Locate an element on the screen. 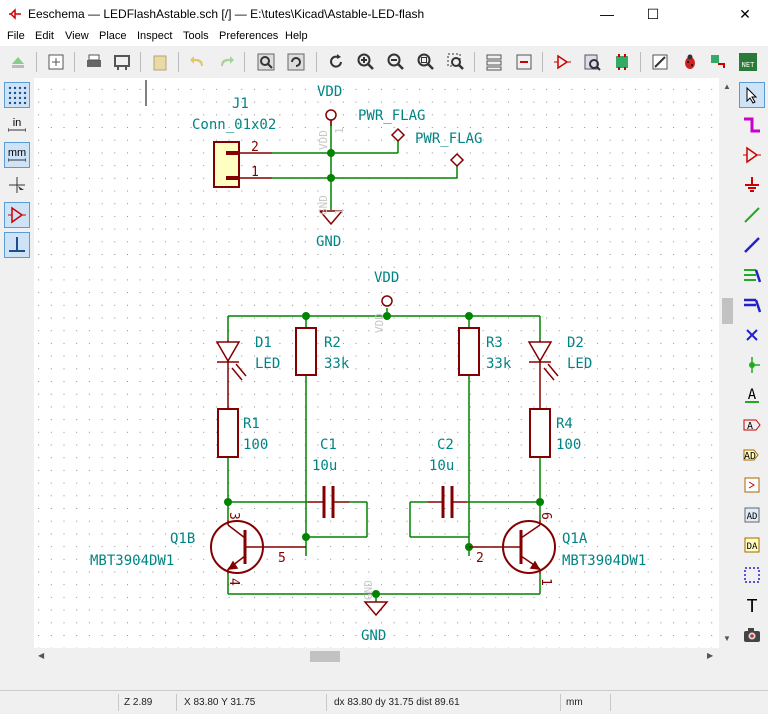 Image resolution: width=768 pixels, height=714 pixels. symbol-editor-icon is located at coordinates (562, 62).